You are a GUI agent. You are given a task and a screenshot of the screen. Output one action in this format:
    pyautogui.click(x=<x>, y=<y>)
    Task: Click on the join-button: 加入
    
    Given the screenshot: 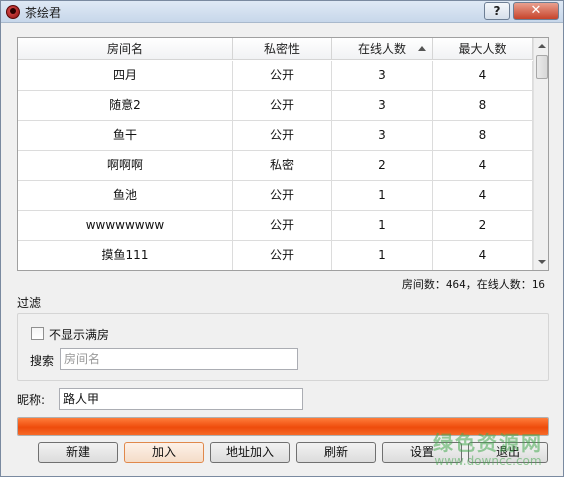 What is the action you would take?
    pyautogui.click(x=164, y=452)
    